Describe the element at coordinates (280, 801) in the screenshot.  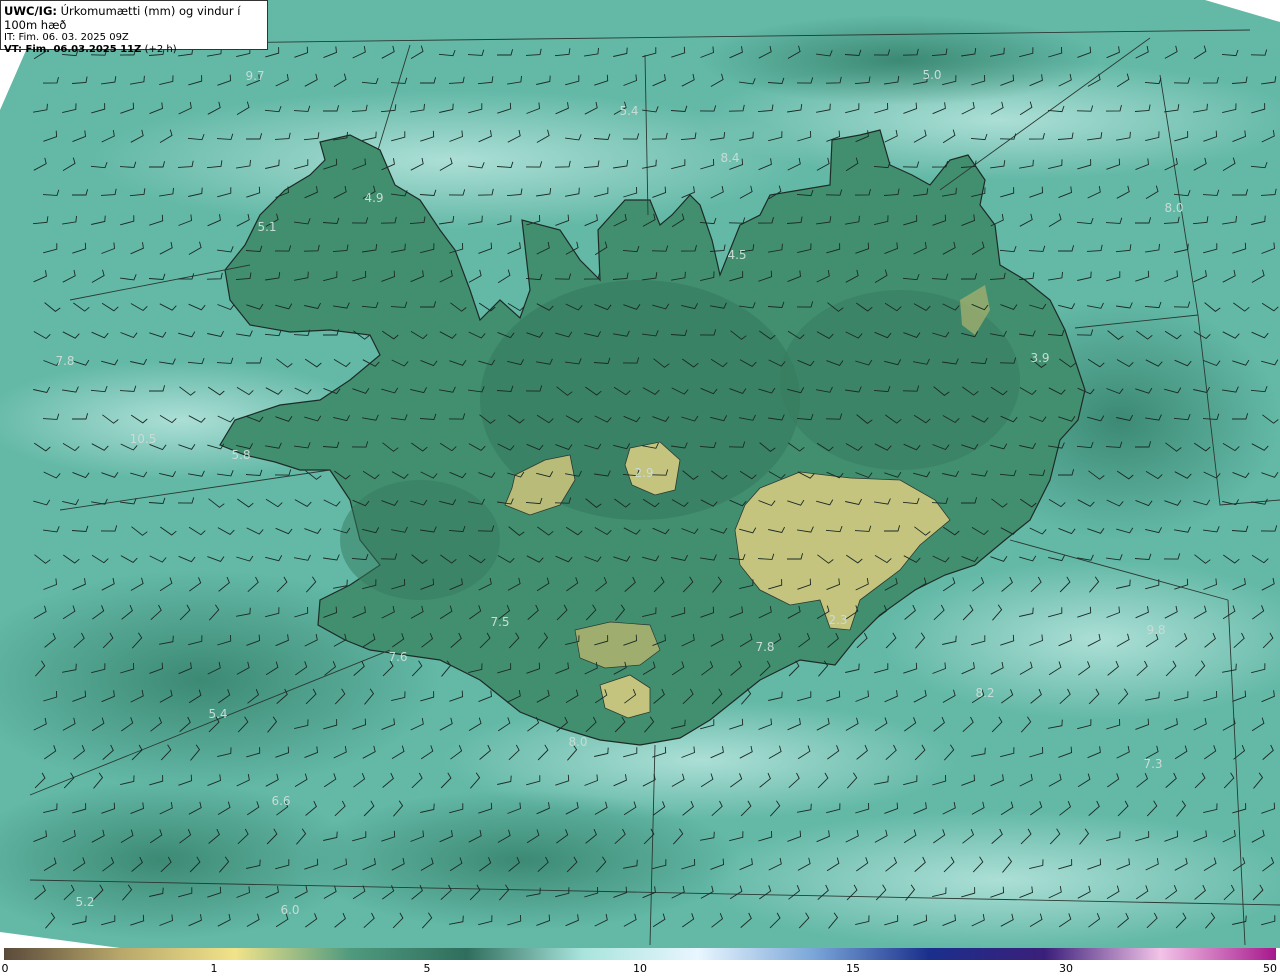
I see `value-label: 6.6` at that location.